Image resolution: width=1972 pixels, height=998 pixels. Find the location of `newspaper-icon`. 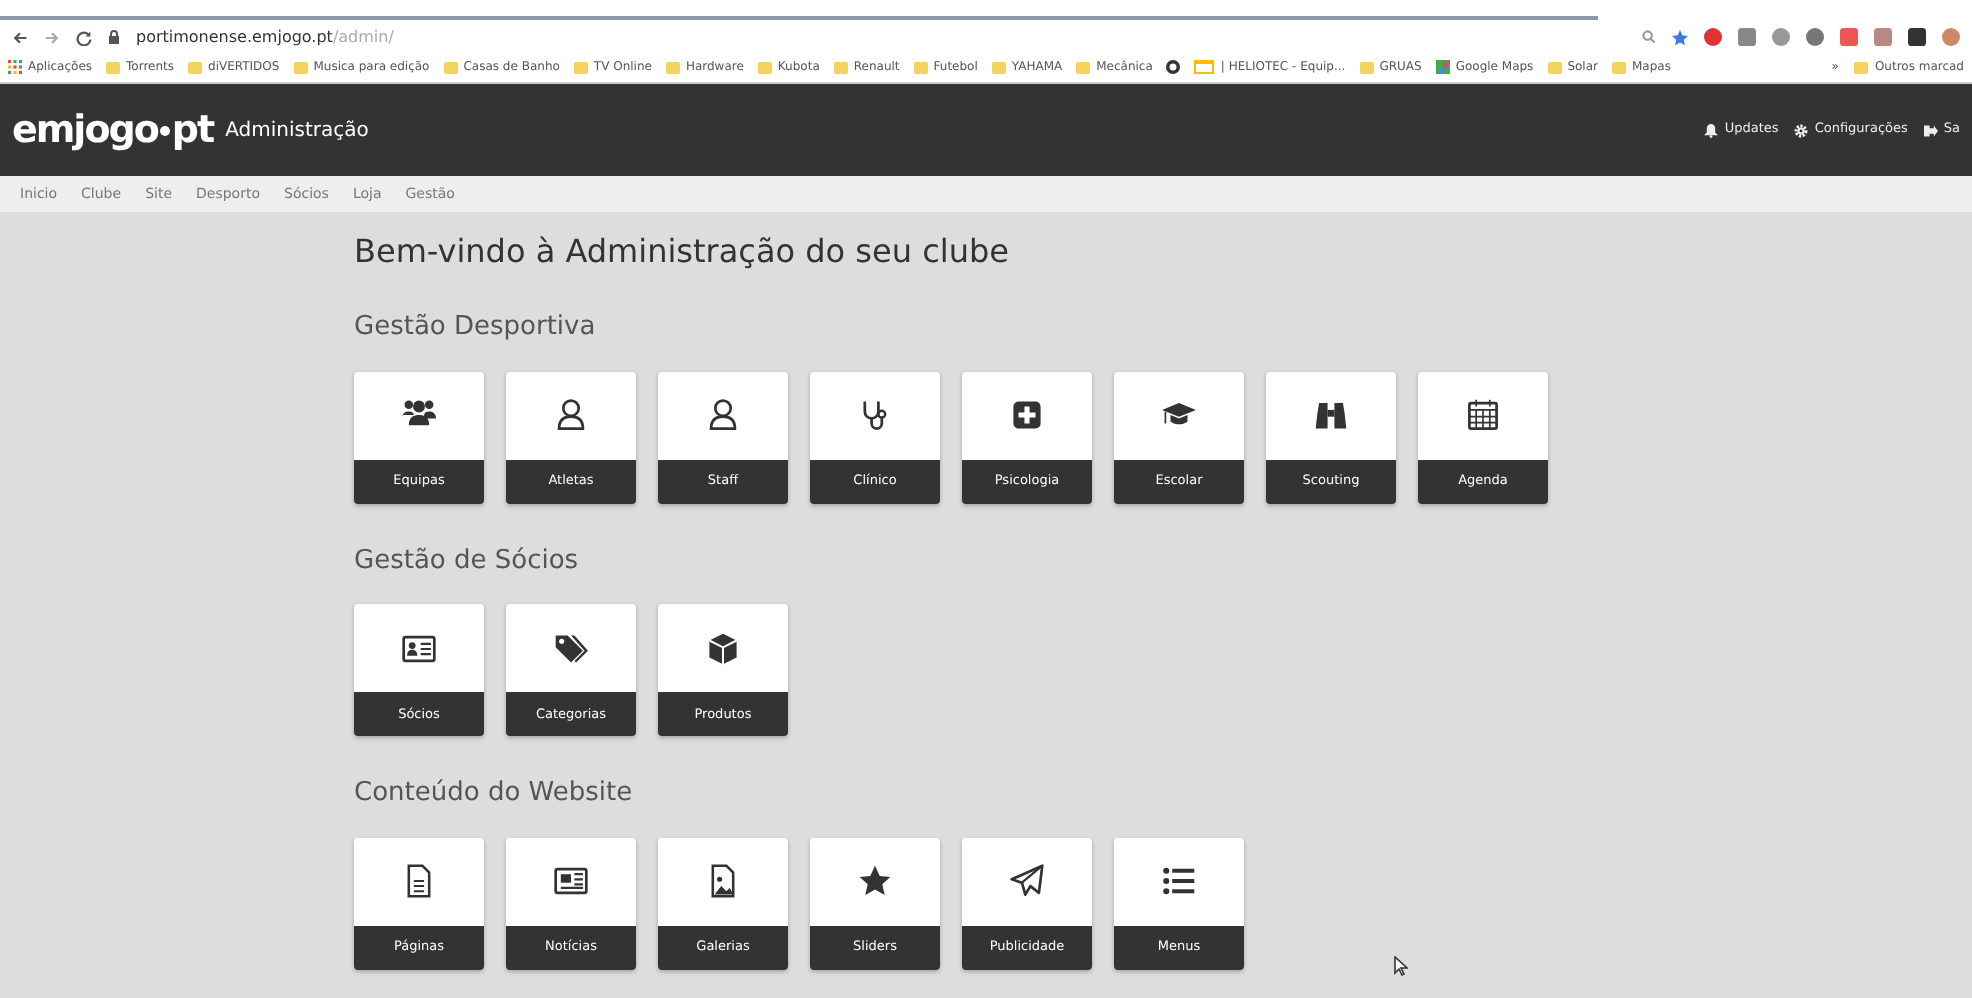

newspaper-icon is located at coordinates (571, 881).